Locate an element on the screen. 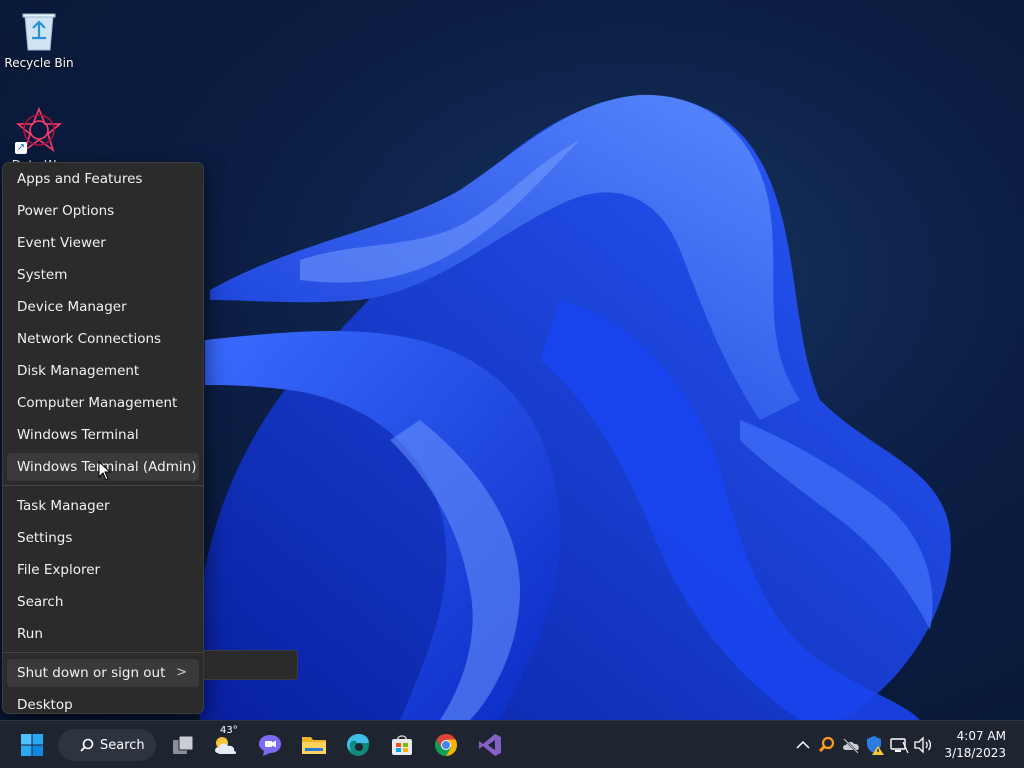 This screenshot has width=1024, height=768. menu-item-settings: Settings is located at coordinates (103, 538).